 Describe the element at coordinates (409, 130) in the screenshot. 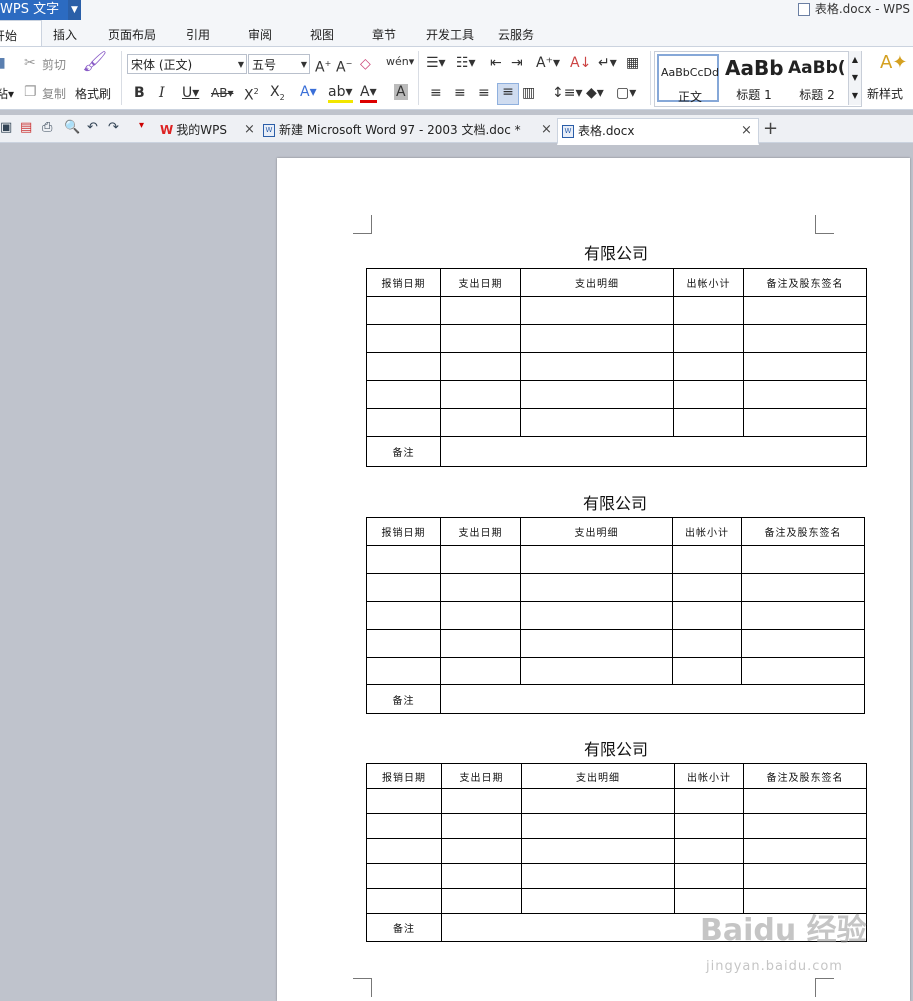

I see `tab-new-doc: W 新建 Microsoft Word 97 - 2003 文档.doc * ×` at that location.